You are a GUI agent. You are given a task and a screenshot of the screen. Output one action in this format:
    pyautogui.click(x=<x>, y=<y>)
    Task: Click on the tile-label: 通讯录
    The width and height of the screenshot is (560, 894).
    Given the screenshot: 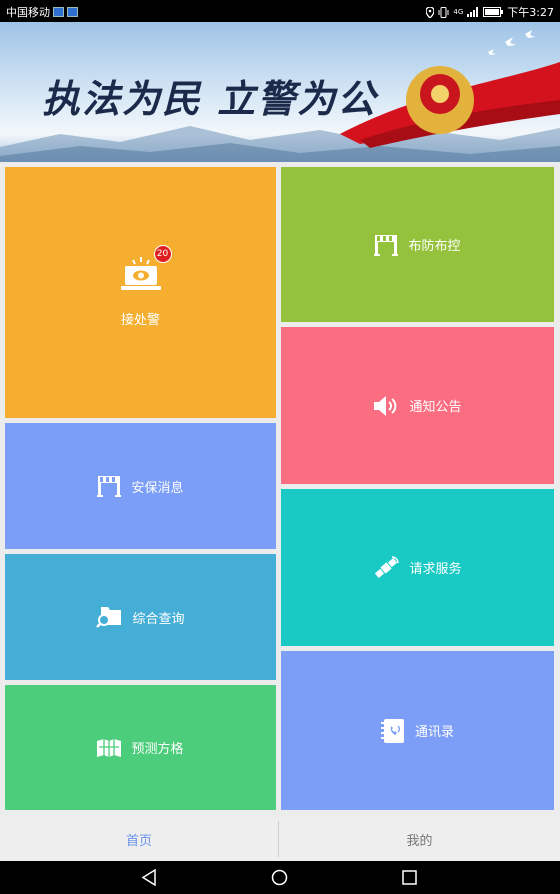 What is the action you would take?
    pyautogui.click(x=434, y=732)
    